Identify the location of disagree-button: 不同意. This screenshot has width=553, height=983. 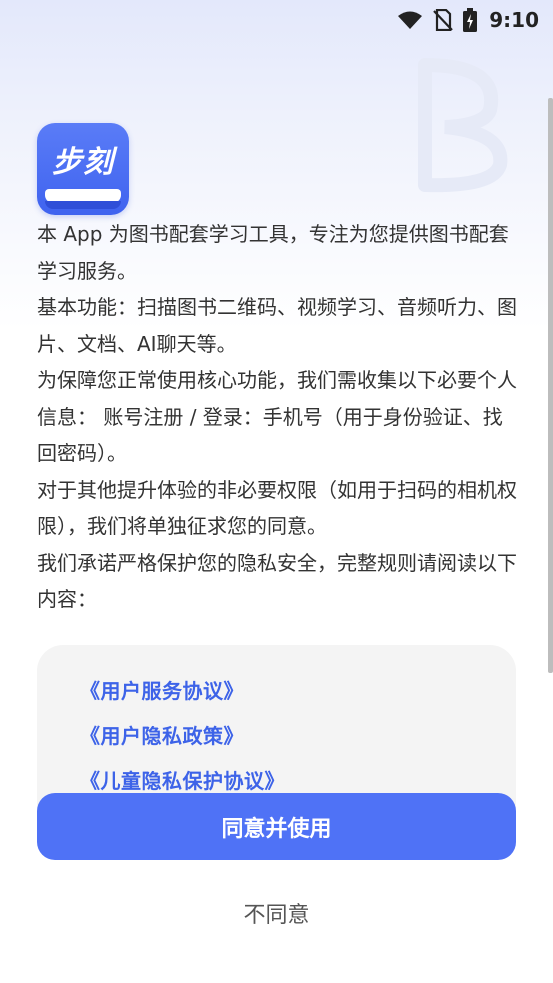
(276, 913).